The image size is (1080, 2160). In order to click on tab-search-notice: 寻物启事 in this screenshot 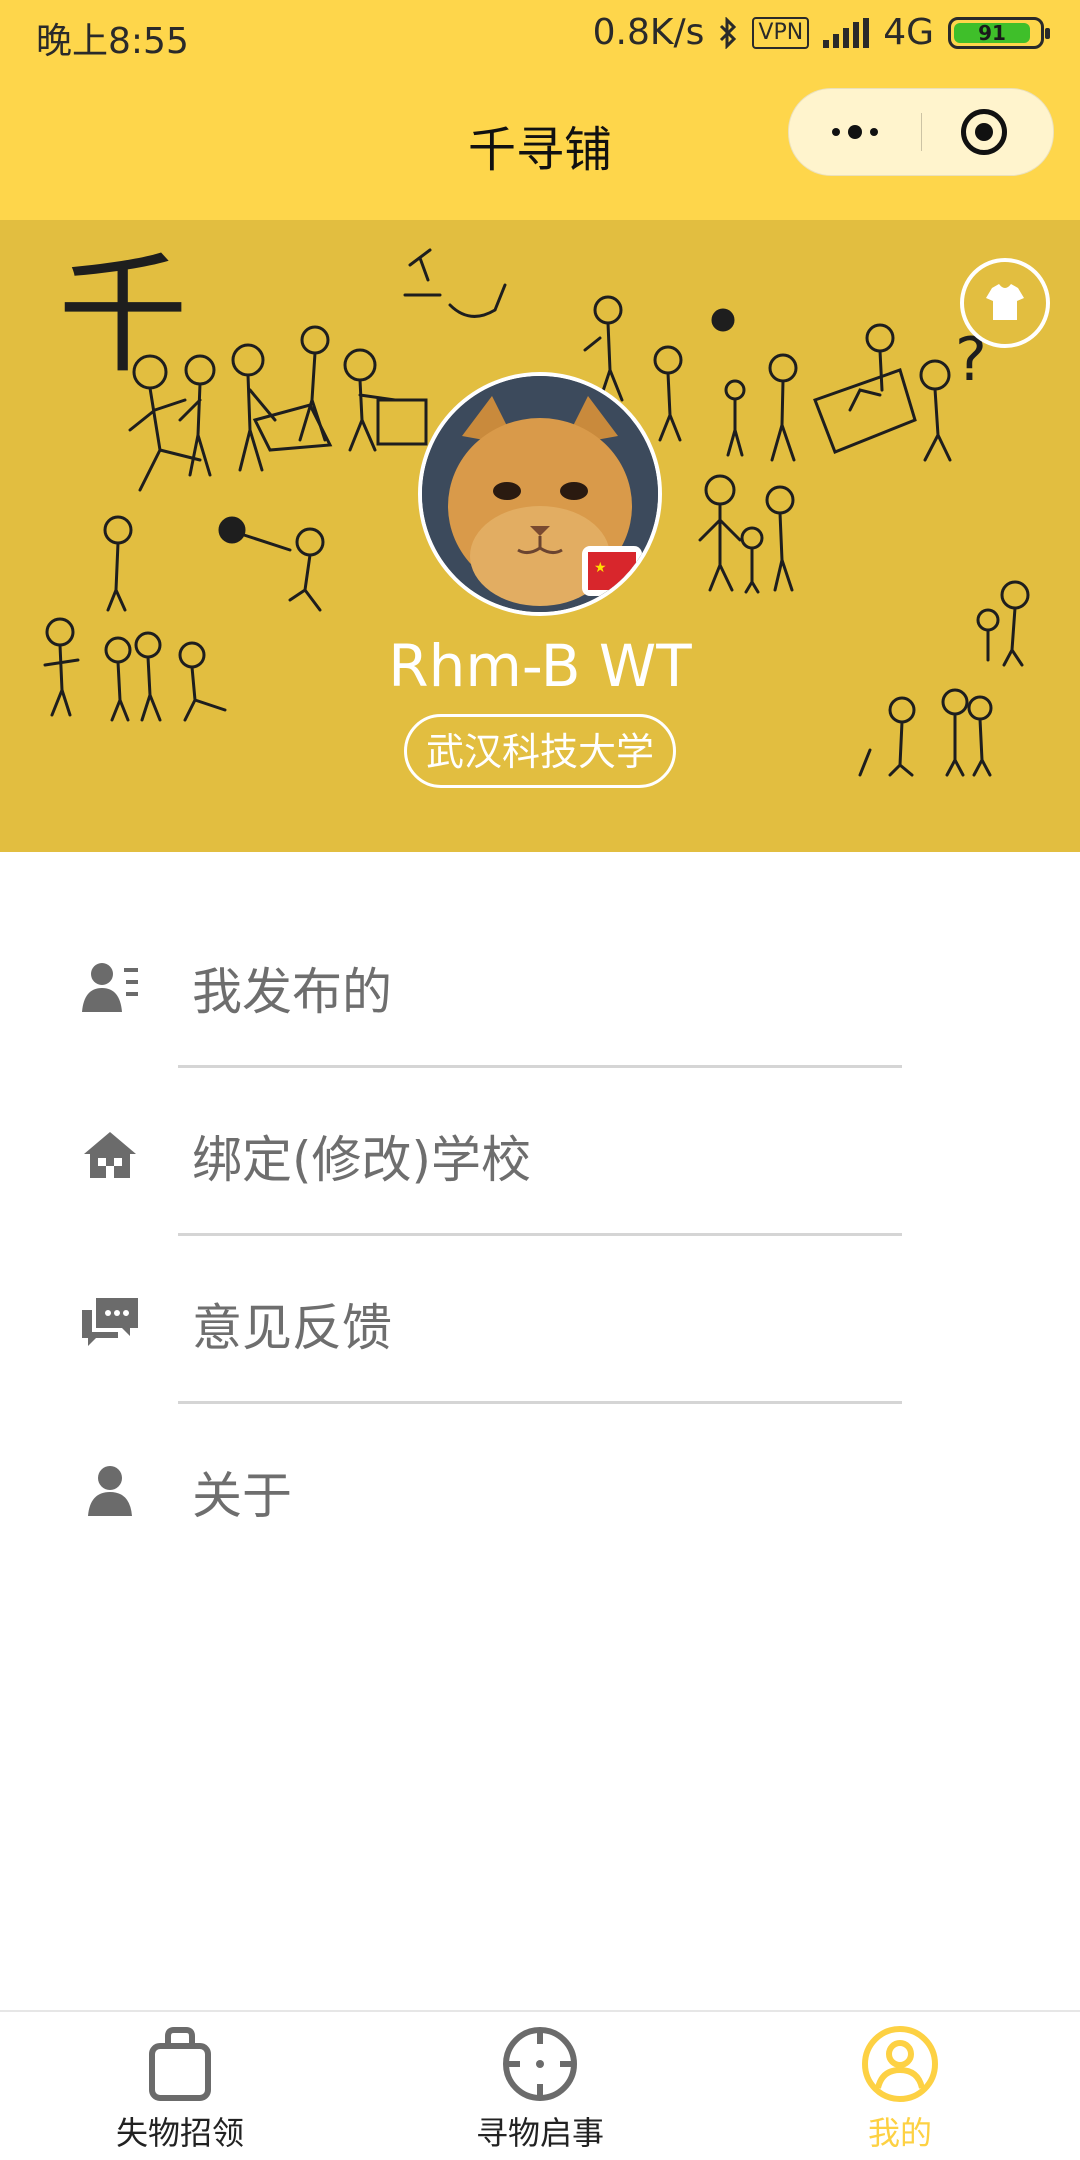, I will do `click(540, 2086)`.